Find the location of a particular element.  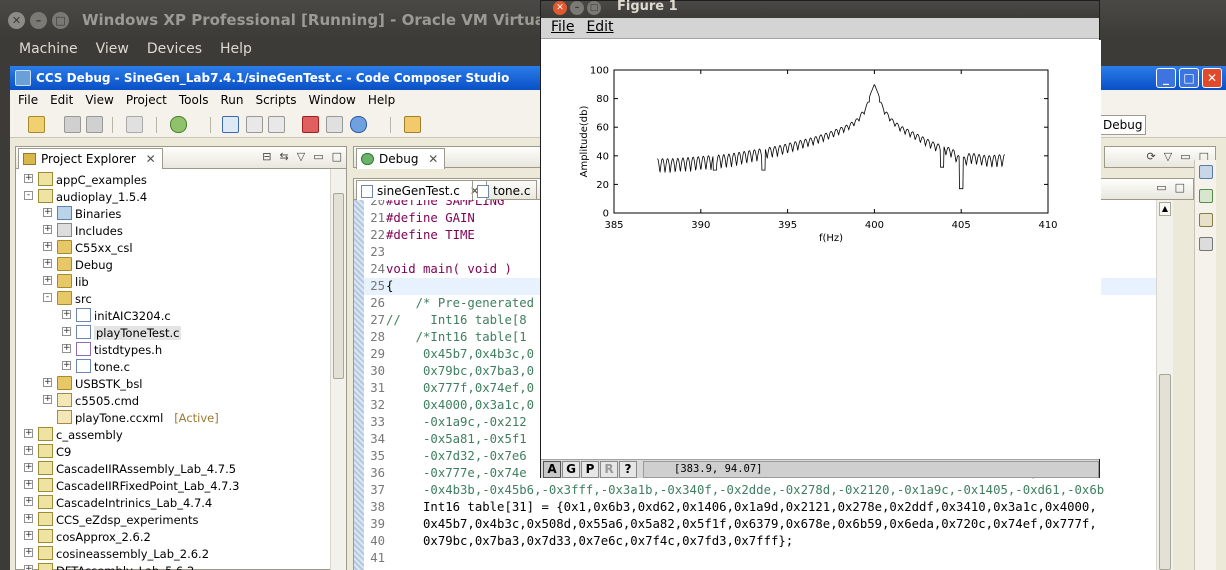

collapse-all-icon: ⊟ is located at coordinates (266, 156).